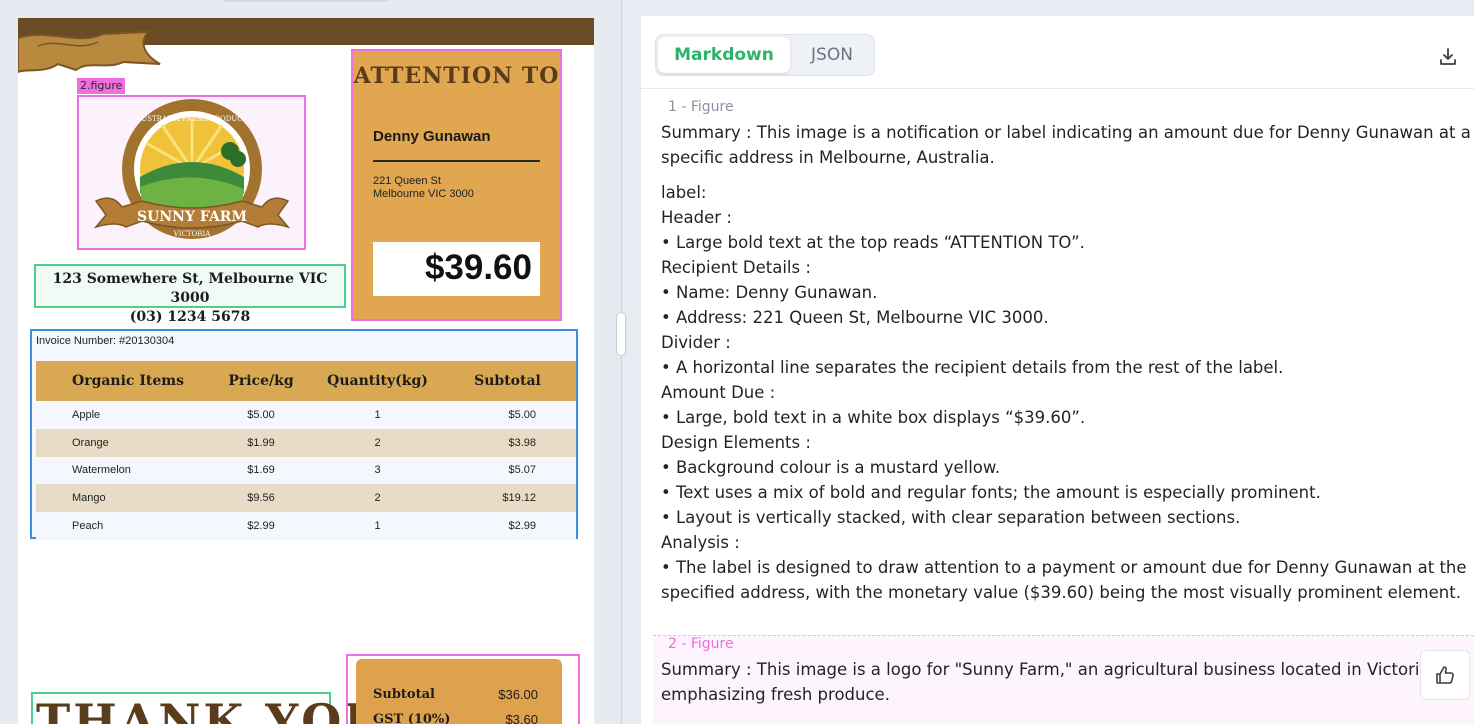 This screenshot has height=724, width=1474. What do you see at coordinates (407, 181) in the screenshot?
I see `recipient-address-line1: 221 Queen St` at bounding box center [407, 181].